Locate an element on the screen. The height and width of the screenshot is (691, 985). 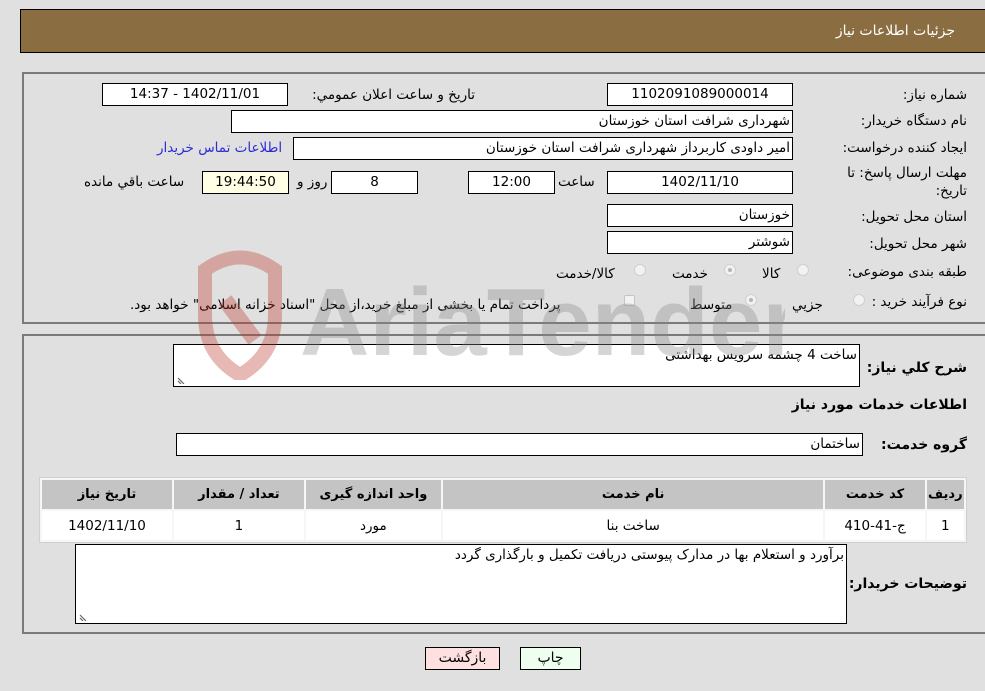
cell-need-date: 1402/11/10 is located at coordinates (107, 525).